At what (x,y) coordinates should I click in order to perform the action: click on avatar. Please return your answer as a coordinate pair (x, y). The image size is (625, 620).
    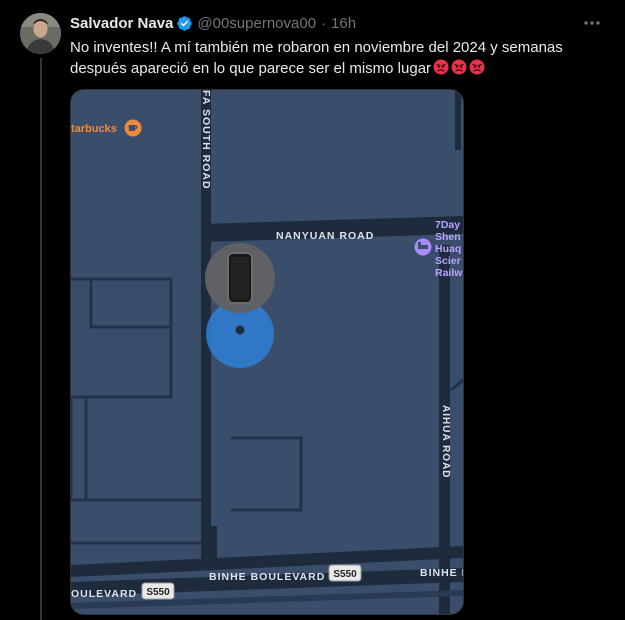
    Looking at the image, I should click on (40, 33).